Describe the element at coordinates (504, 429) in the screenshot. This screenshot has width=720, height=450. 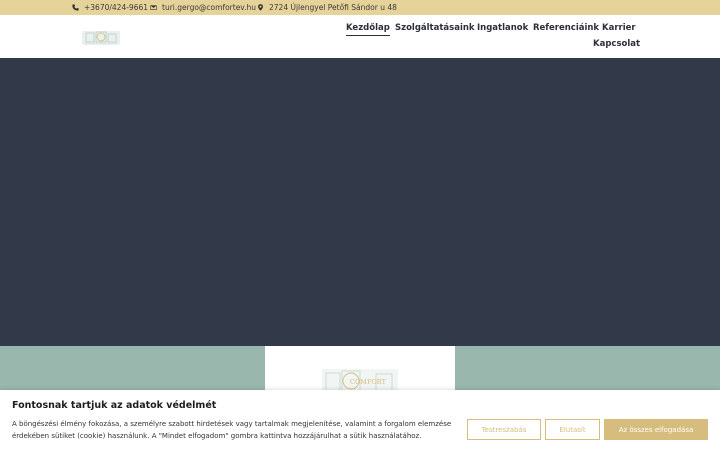
I see `customize-button: Testreszabás` at that location.